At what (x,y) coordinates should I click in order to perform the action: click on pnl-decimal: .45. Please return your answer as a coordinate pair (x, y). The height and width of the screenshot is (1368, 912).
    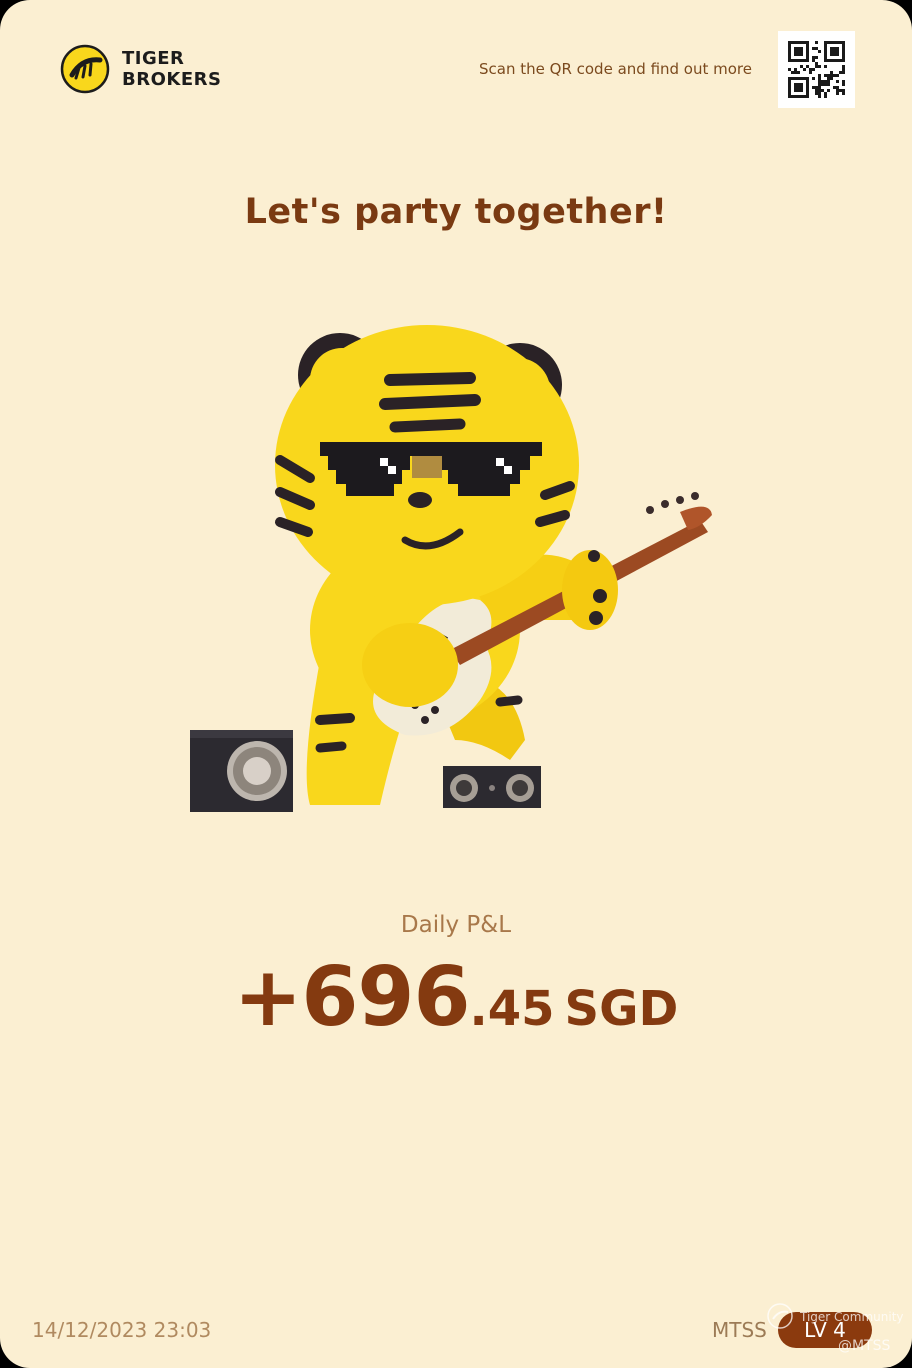
    Looking at the image, I should click on (512, 1009).